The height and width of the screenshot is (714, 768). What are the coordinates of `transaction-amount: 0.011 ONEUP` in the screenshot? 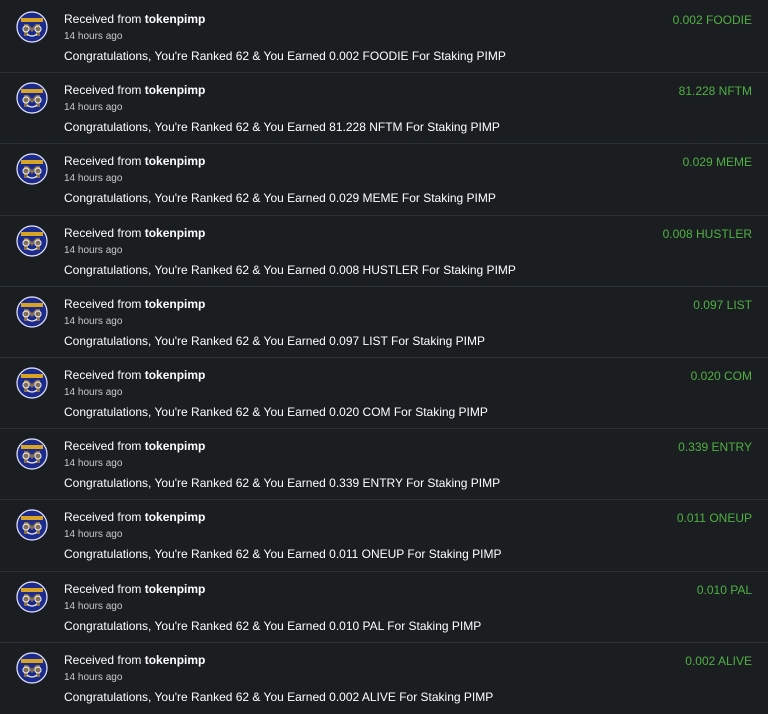 It's located at (714, 518).